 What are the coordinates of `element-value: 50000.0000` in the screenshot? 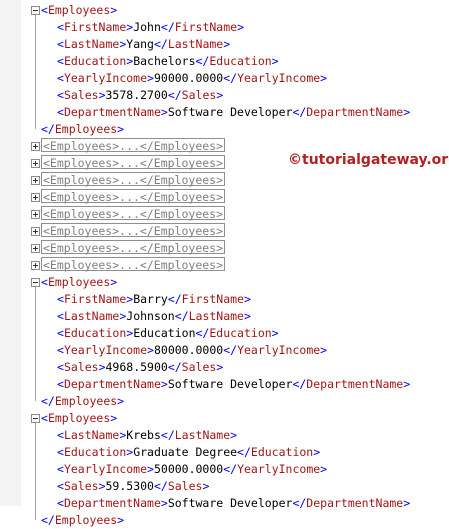 It's located at (188, 469).